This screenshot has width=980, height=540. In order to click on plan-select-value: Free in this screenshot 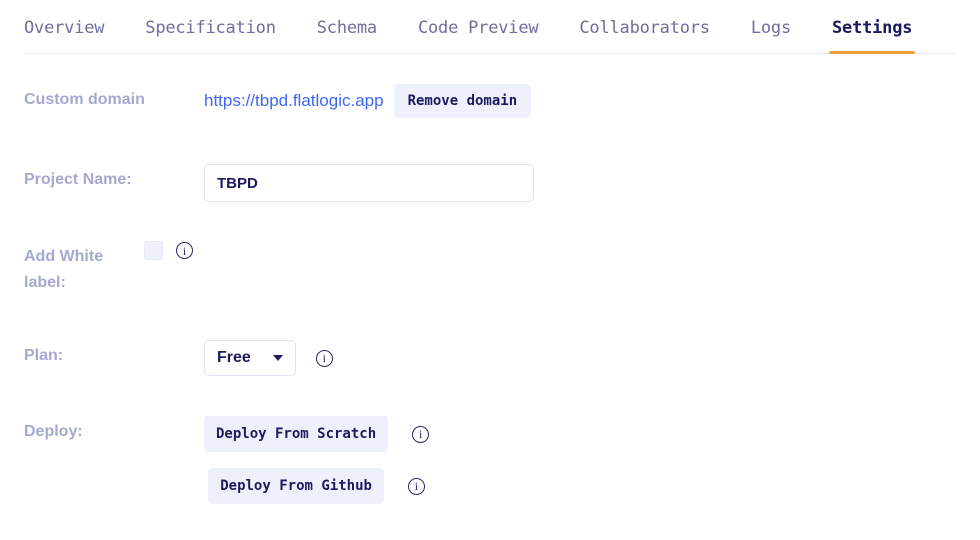, I will do `click(234, 357)`.